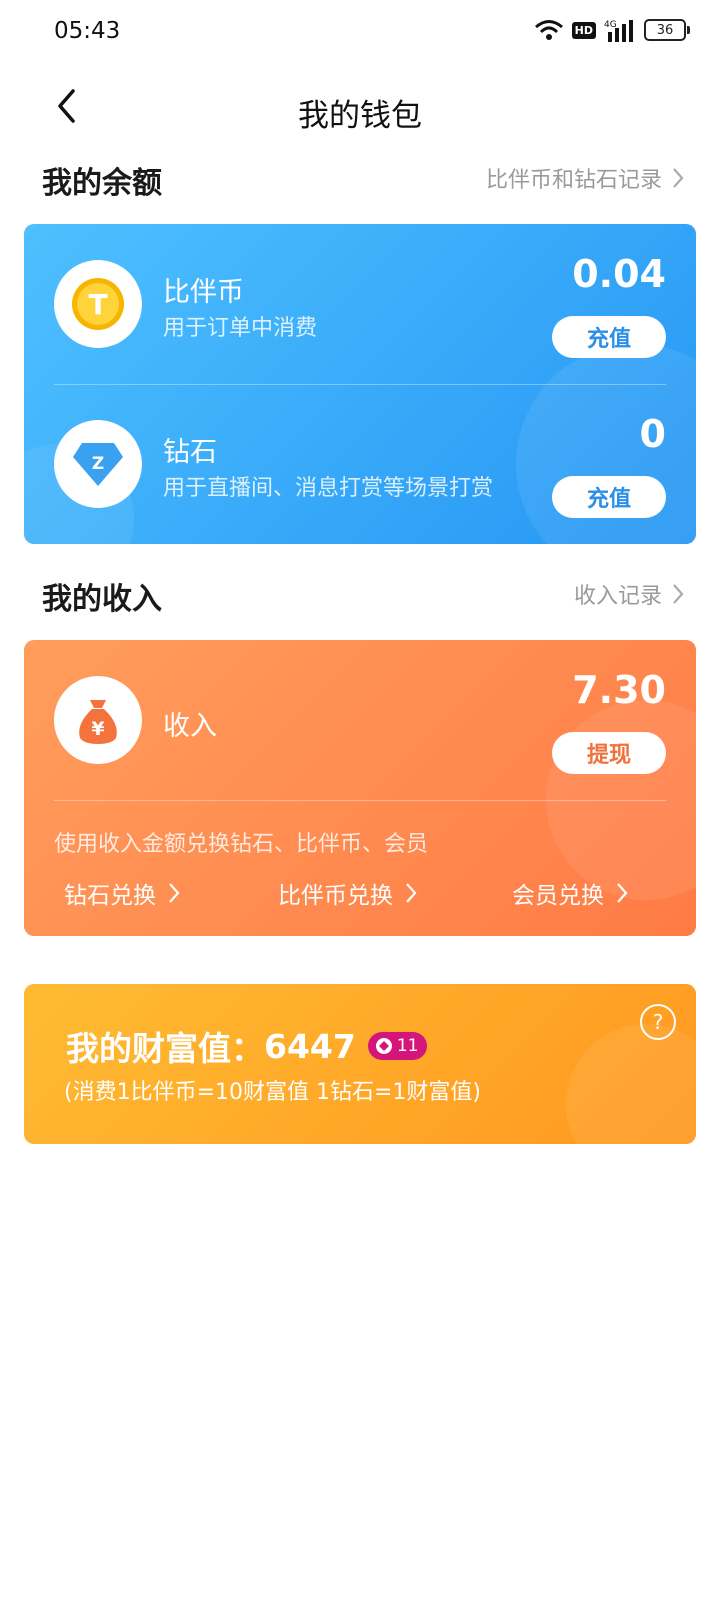 The image size is (720, 1612). What do you see at coordinates (97, 729) in the screenshot?
I see `money-bag-symbol: ¥` at bounding box center [97, 729].